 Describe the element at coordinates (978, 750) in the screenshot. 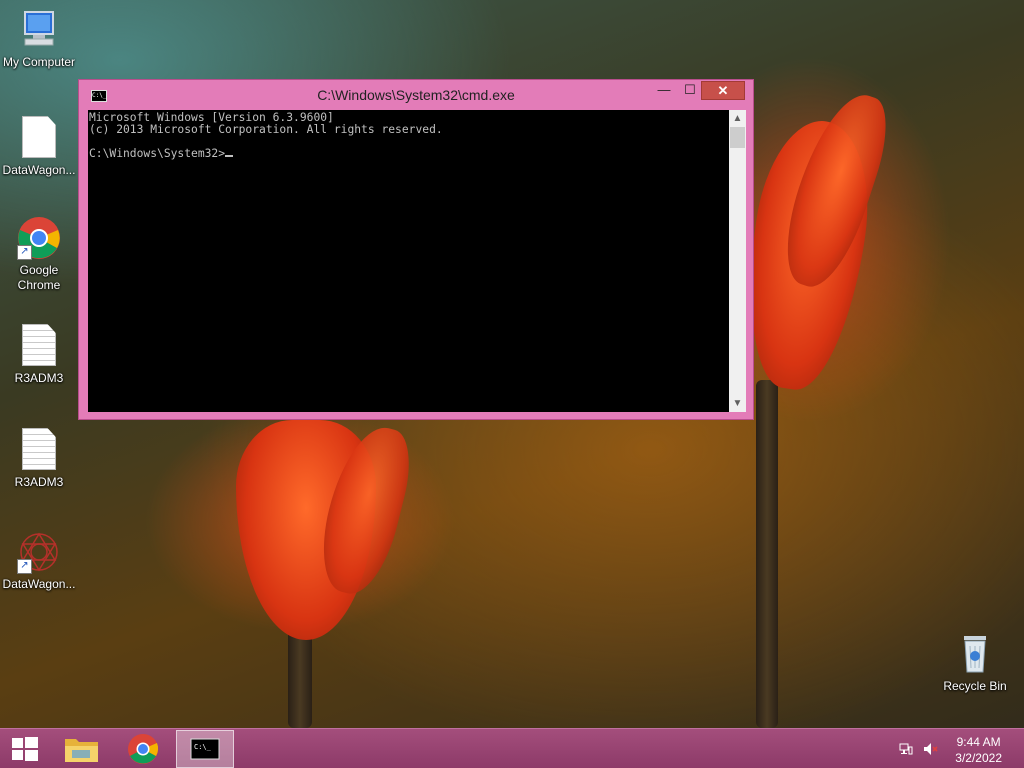

I see `system-clock: 9:44 AM 3/2/2022` at that location.